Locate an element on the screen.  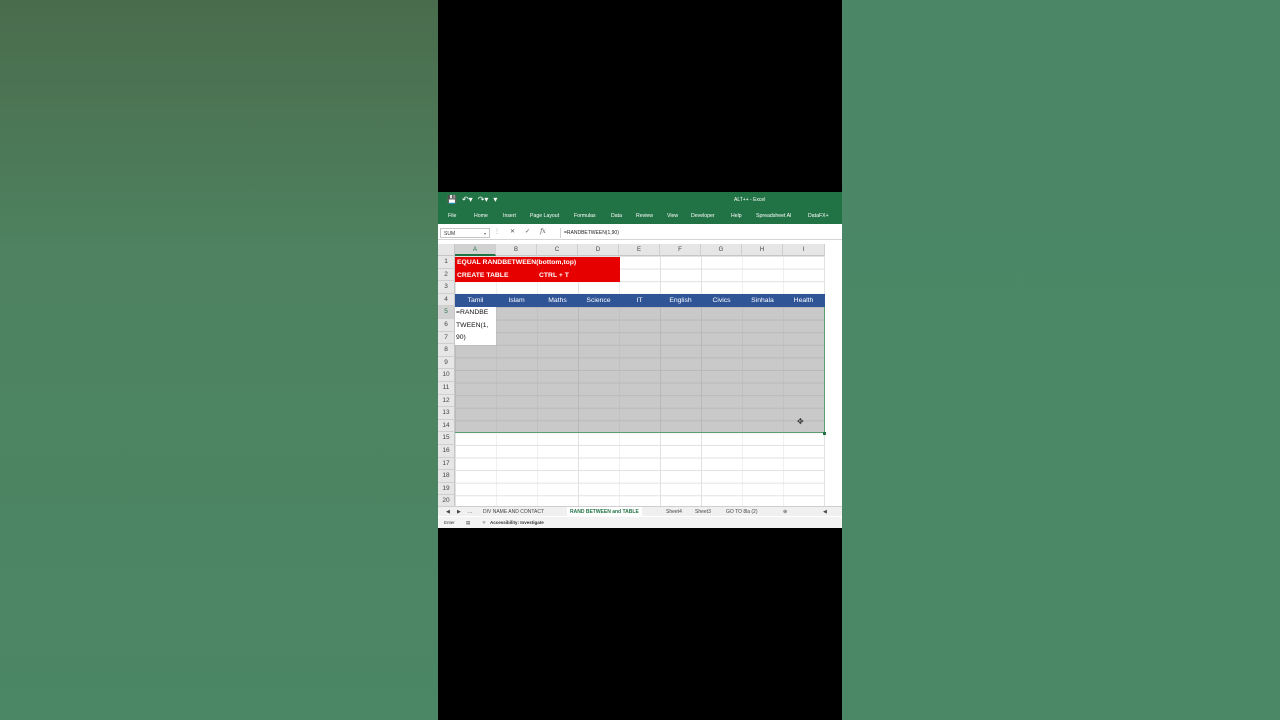
row-header: 1 is located at coordinates (446, 262).